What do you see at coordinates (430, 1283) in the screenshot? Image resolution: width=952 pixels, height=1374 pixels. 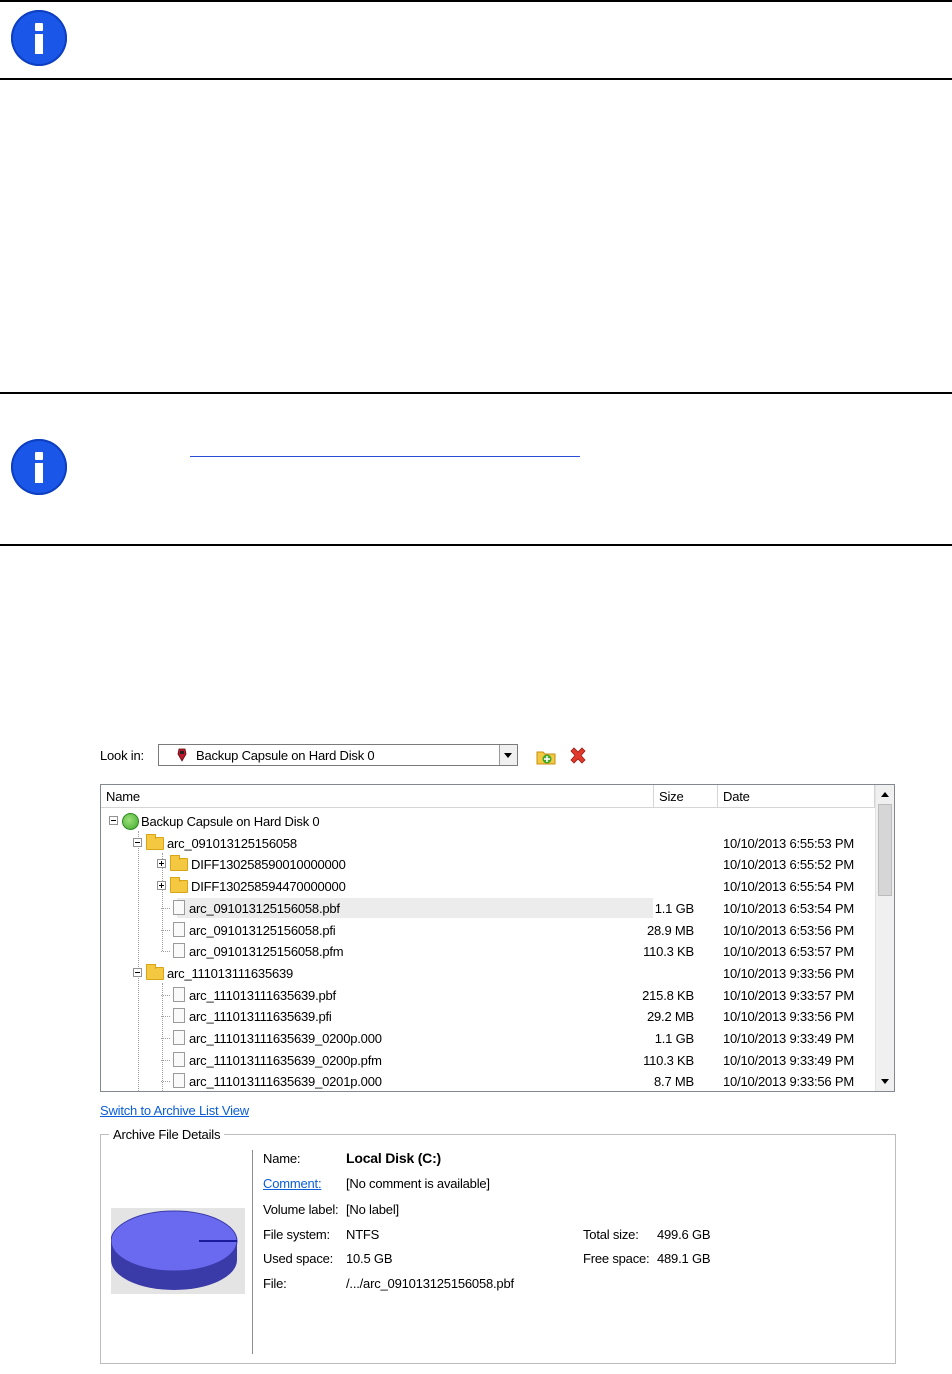 I see `file-value: /.../arc_091013125156058.pbf` at bounding box center [430, 1283].